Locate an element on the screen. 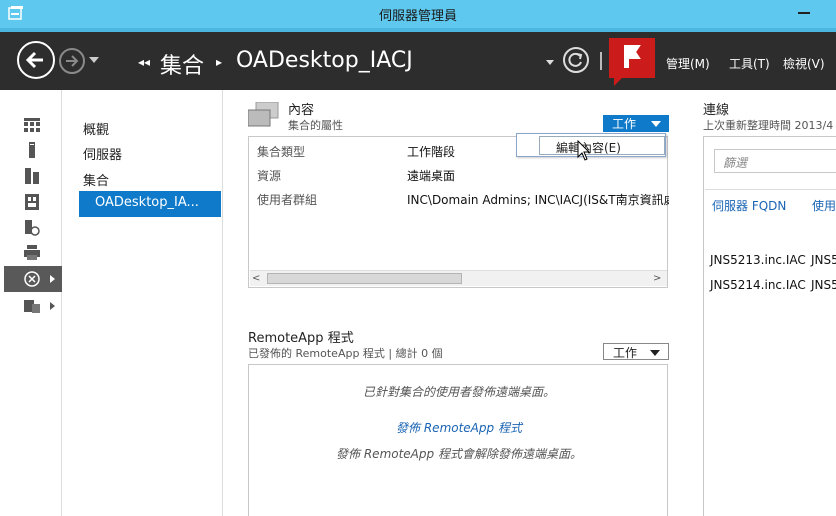 Image resolution: width=836 pixels, height=516 pixels. properties-tasks-button: 工作 is located at coordinates (636, 123).